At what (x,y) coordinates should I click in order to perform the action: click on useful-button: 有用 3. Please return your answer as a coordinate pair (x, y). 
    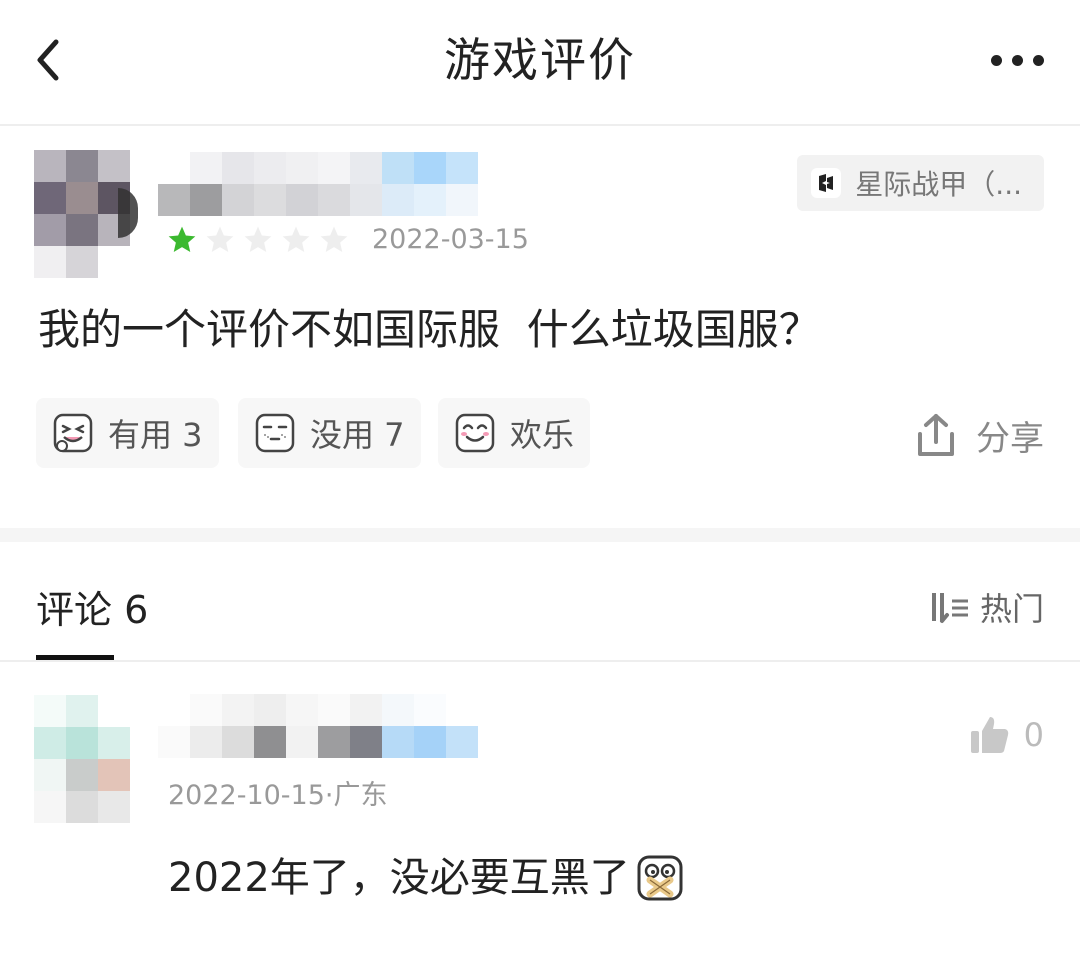
    Looking at the image, I should click on (127, 433).